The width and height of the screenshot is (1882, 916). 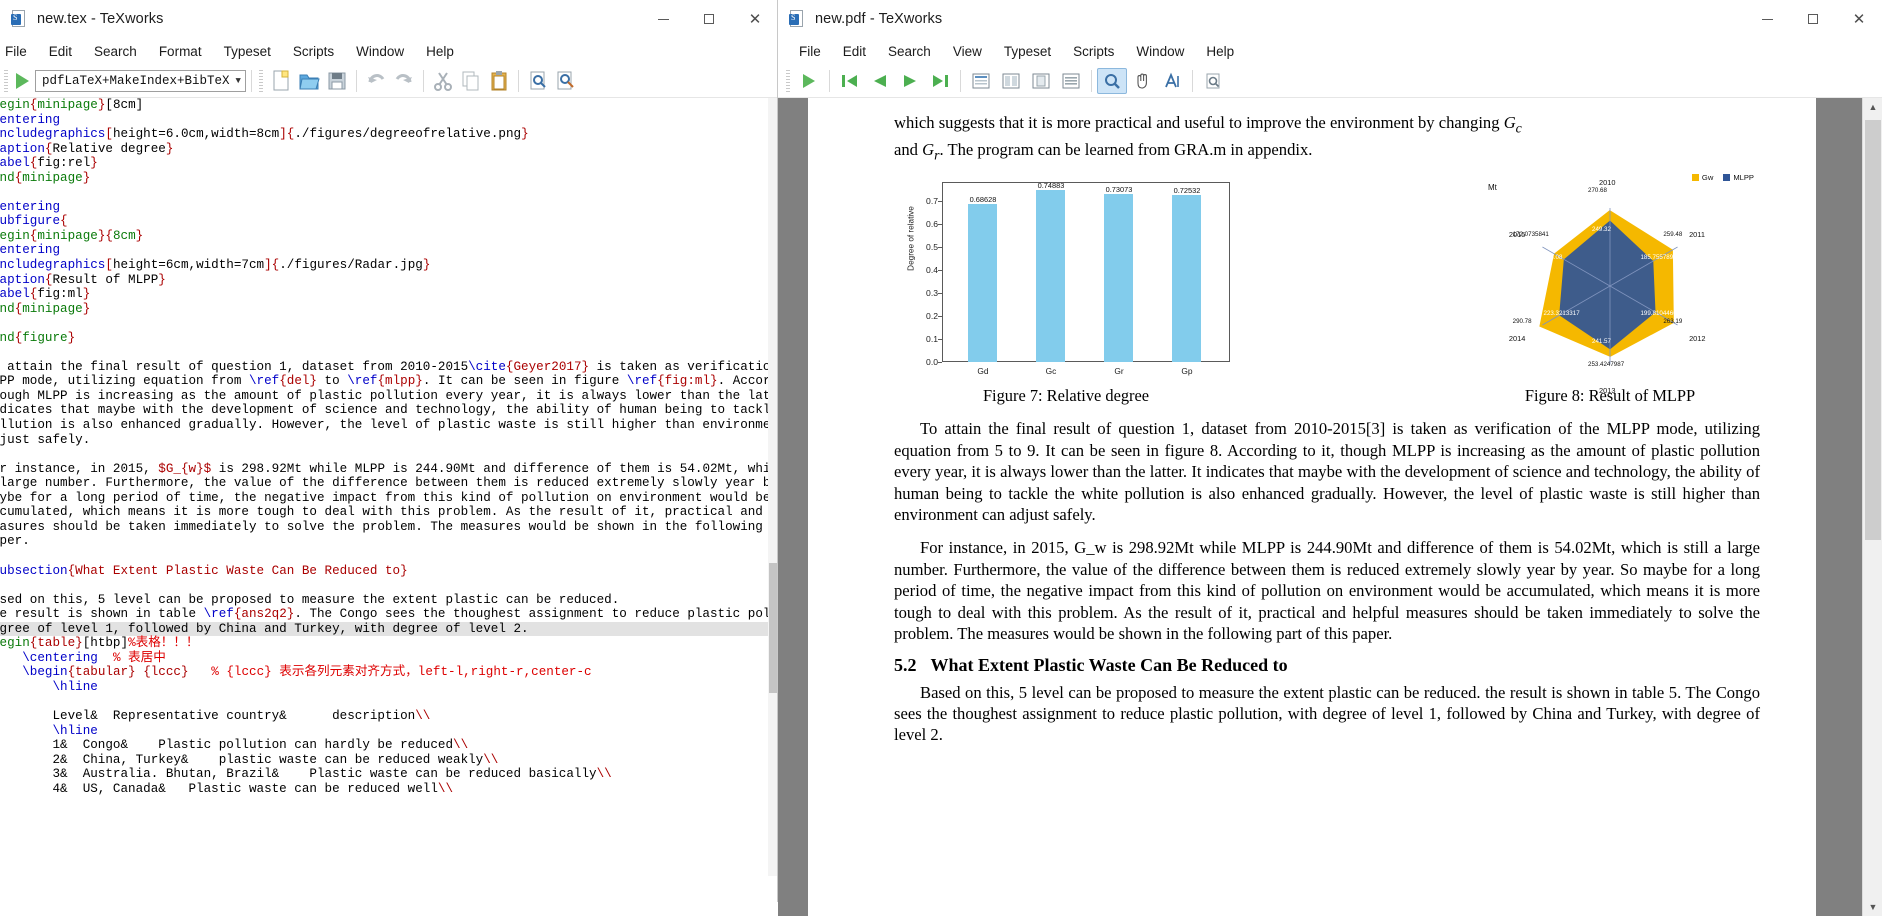 I want to click on cut-icon, so click(x=443, y=81).